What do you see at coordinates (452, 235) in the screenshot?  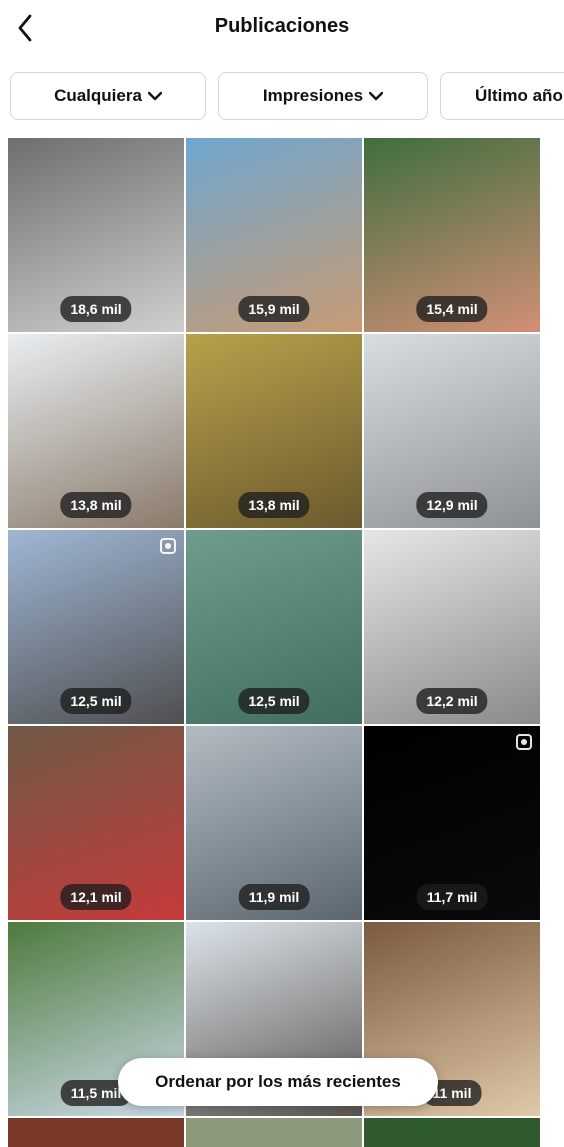 I see `post-thumbnail: 15,4 mil` at bounding box center [452, 235].